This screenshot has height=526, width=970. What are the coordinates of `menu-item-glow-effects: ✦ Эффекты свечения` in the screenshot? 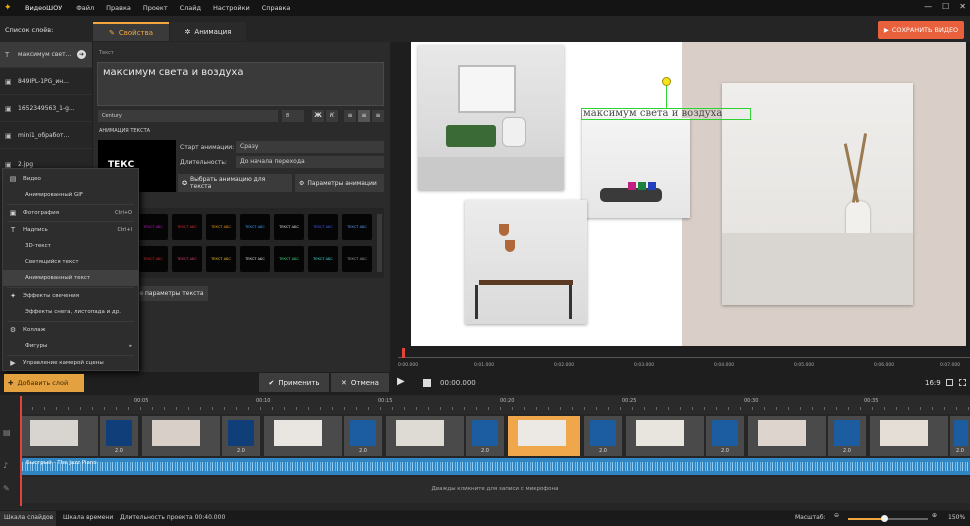 It's located at (70, 296).